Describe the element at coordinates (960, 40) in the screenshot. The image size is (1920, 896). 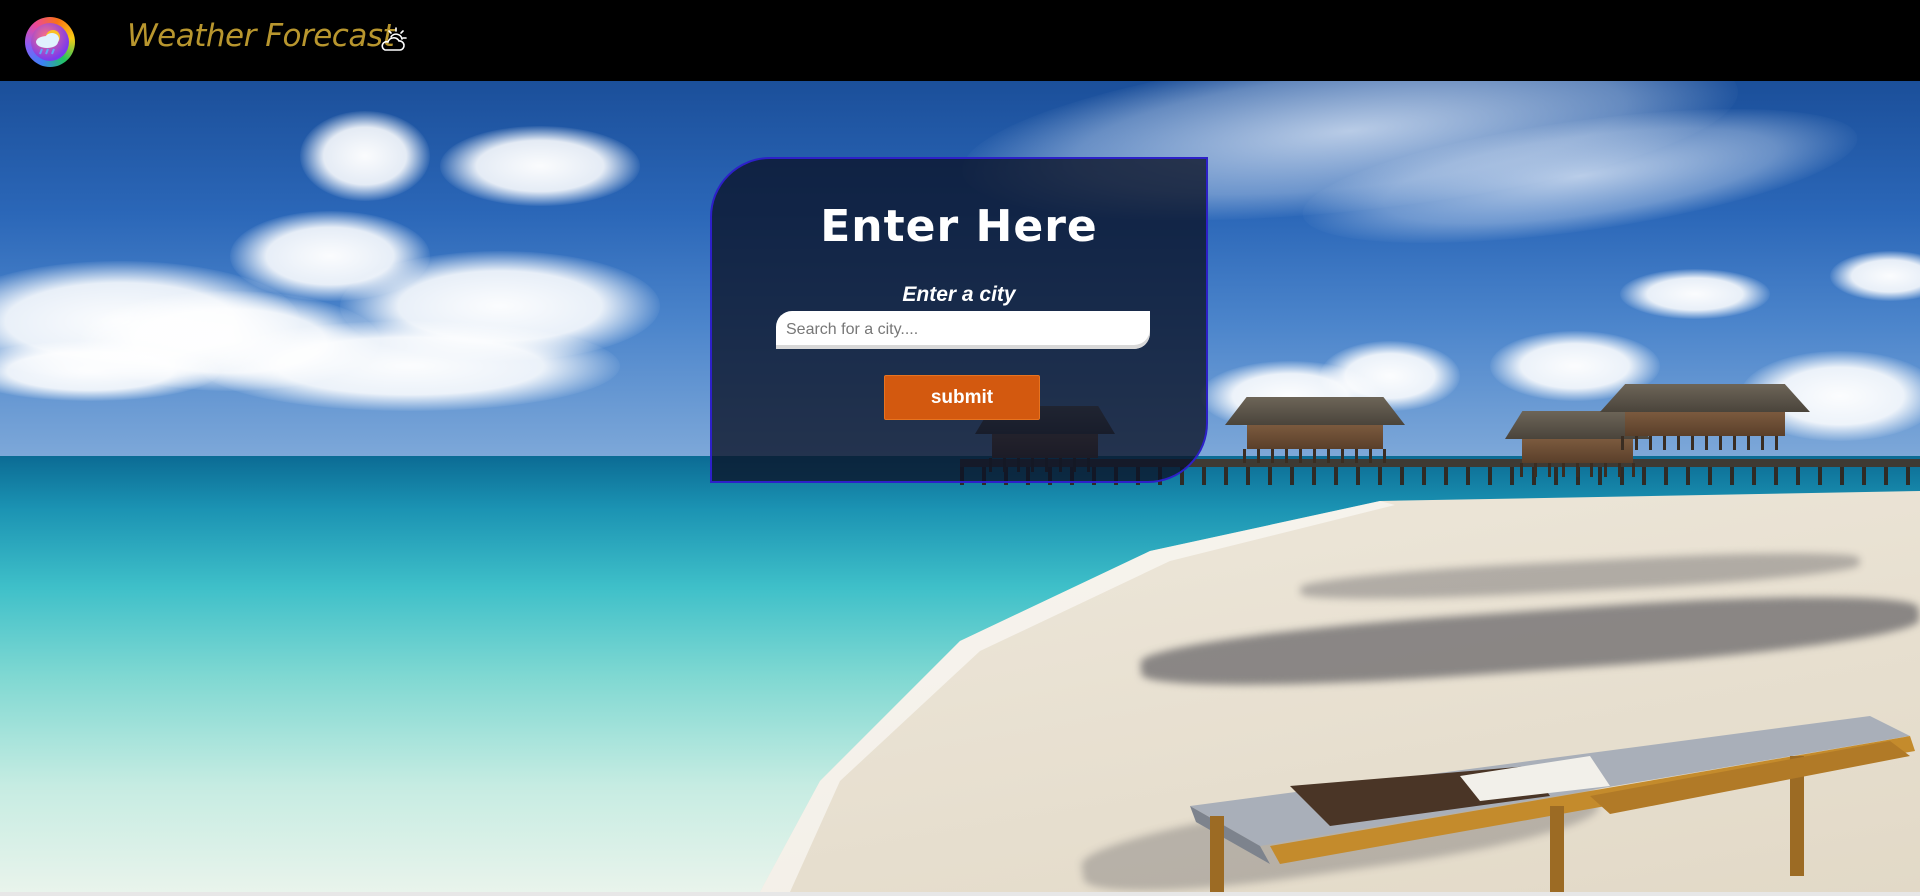
I see `navbar: Weather Forecast` at that location.